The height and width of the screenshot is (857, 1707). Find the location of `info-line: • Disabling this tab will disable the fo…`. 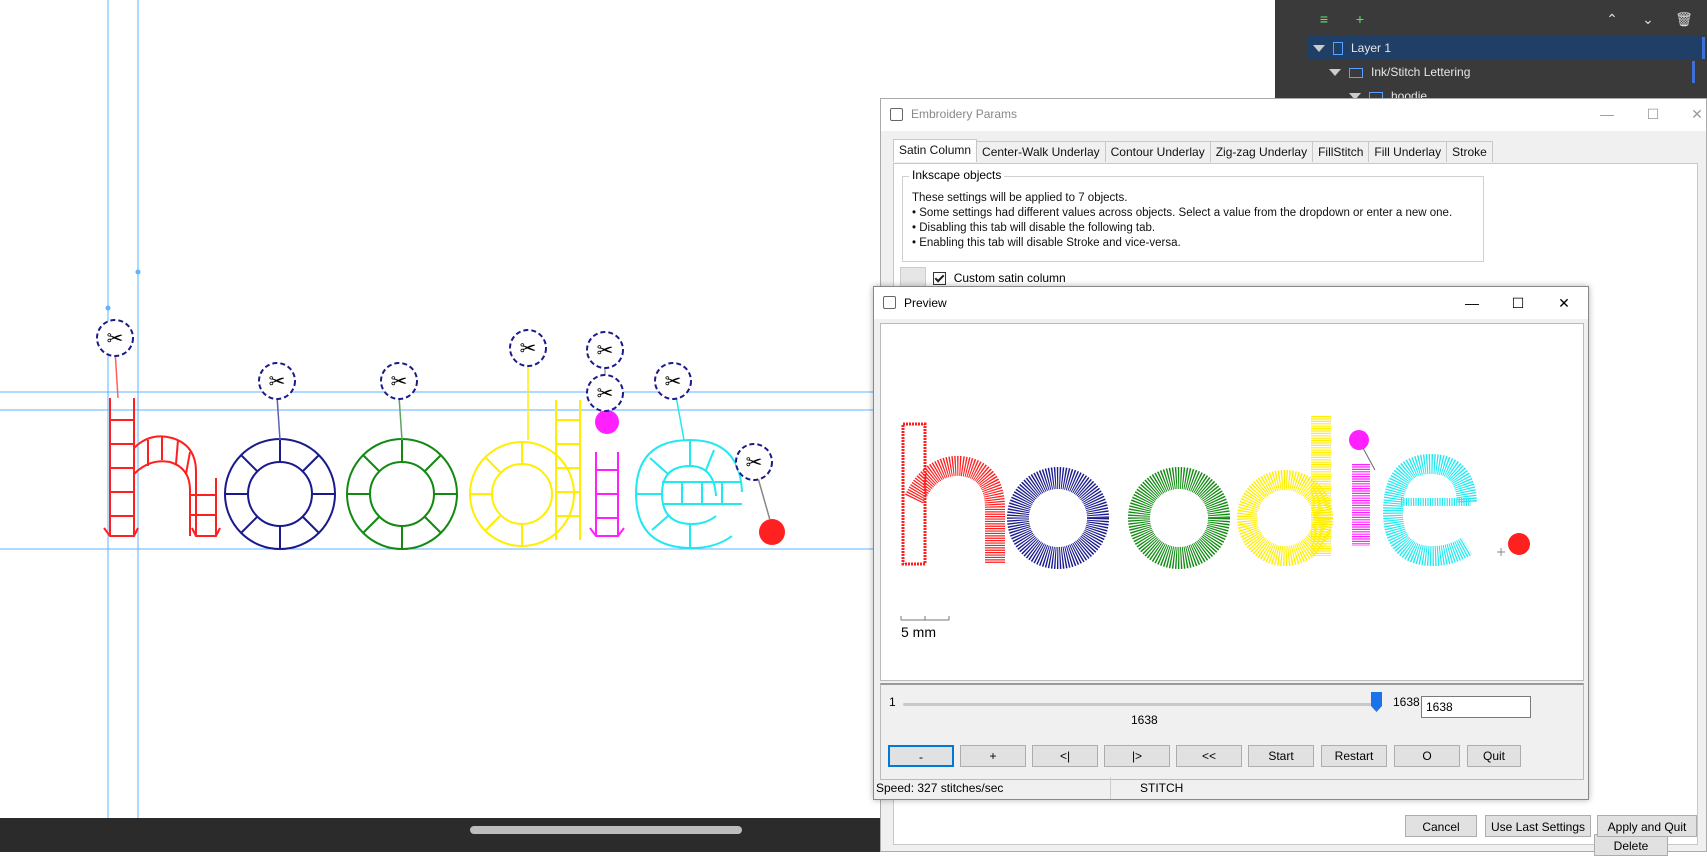

info-line: • Disabling this tab will disable the fo… is located at coordinates (1034, 228).